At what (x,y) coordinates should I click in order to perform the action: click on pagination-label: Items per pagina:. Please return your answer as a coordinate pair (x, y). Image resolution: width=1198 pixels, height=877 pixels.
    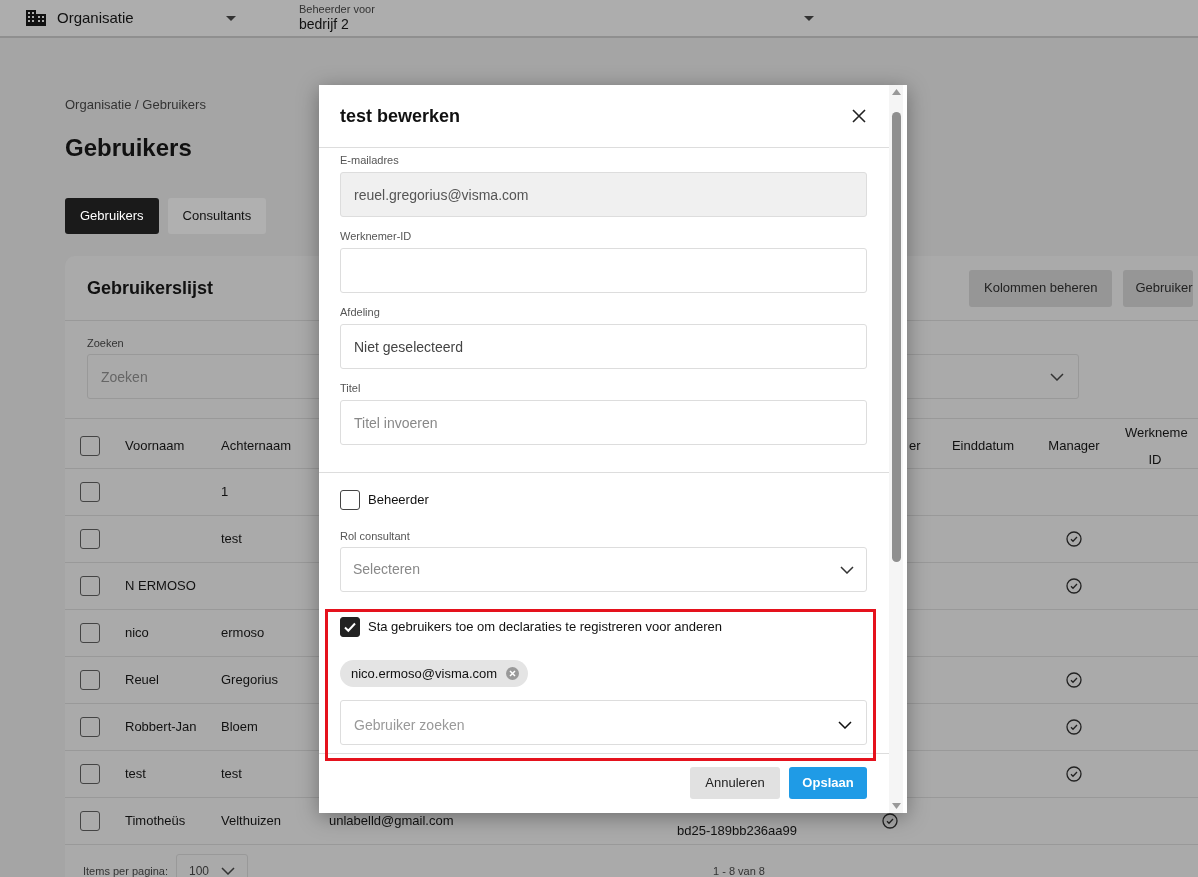
    Looking at the image, I should click on (125, 870).